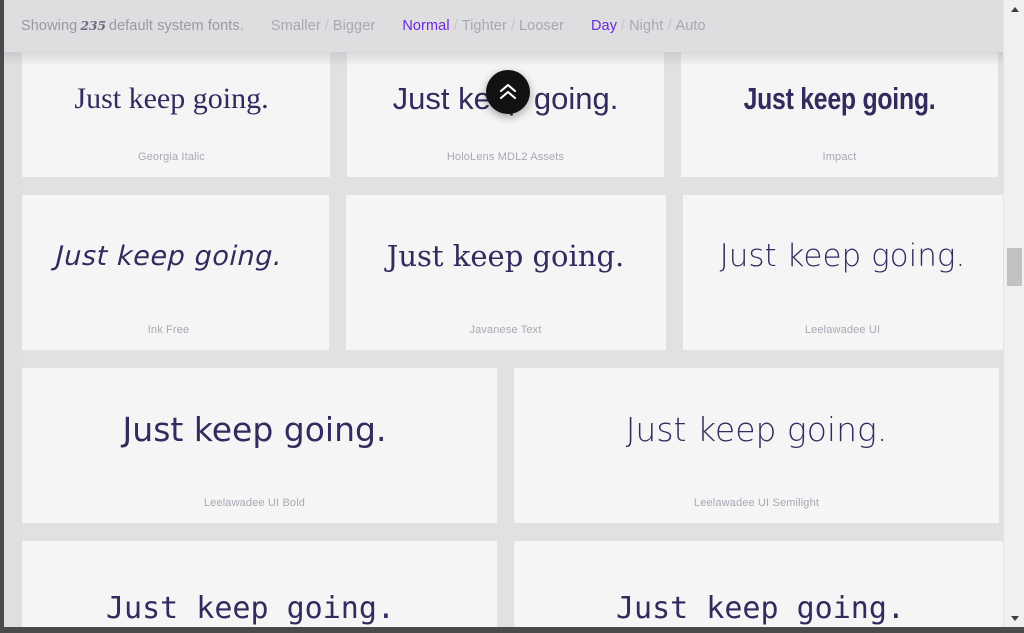 Image resolution: width=1024 pixels, height=633 pixels. I want to click on theme-option-day: Day, so click(604, 26).